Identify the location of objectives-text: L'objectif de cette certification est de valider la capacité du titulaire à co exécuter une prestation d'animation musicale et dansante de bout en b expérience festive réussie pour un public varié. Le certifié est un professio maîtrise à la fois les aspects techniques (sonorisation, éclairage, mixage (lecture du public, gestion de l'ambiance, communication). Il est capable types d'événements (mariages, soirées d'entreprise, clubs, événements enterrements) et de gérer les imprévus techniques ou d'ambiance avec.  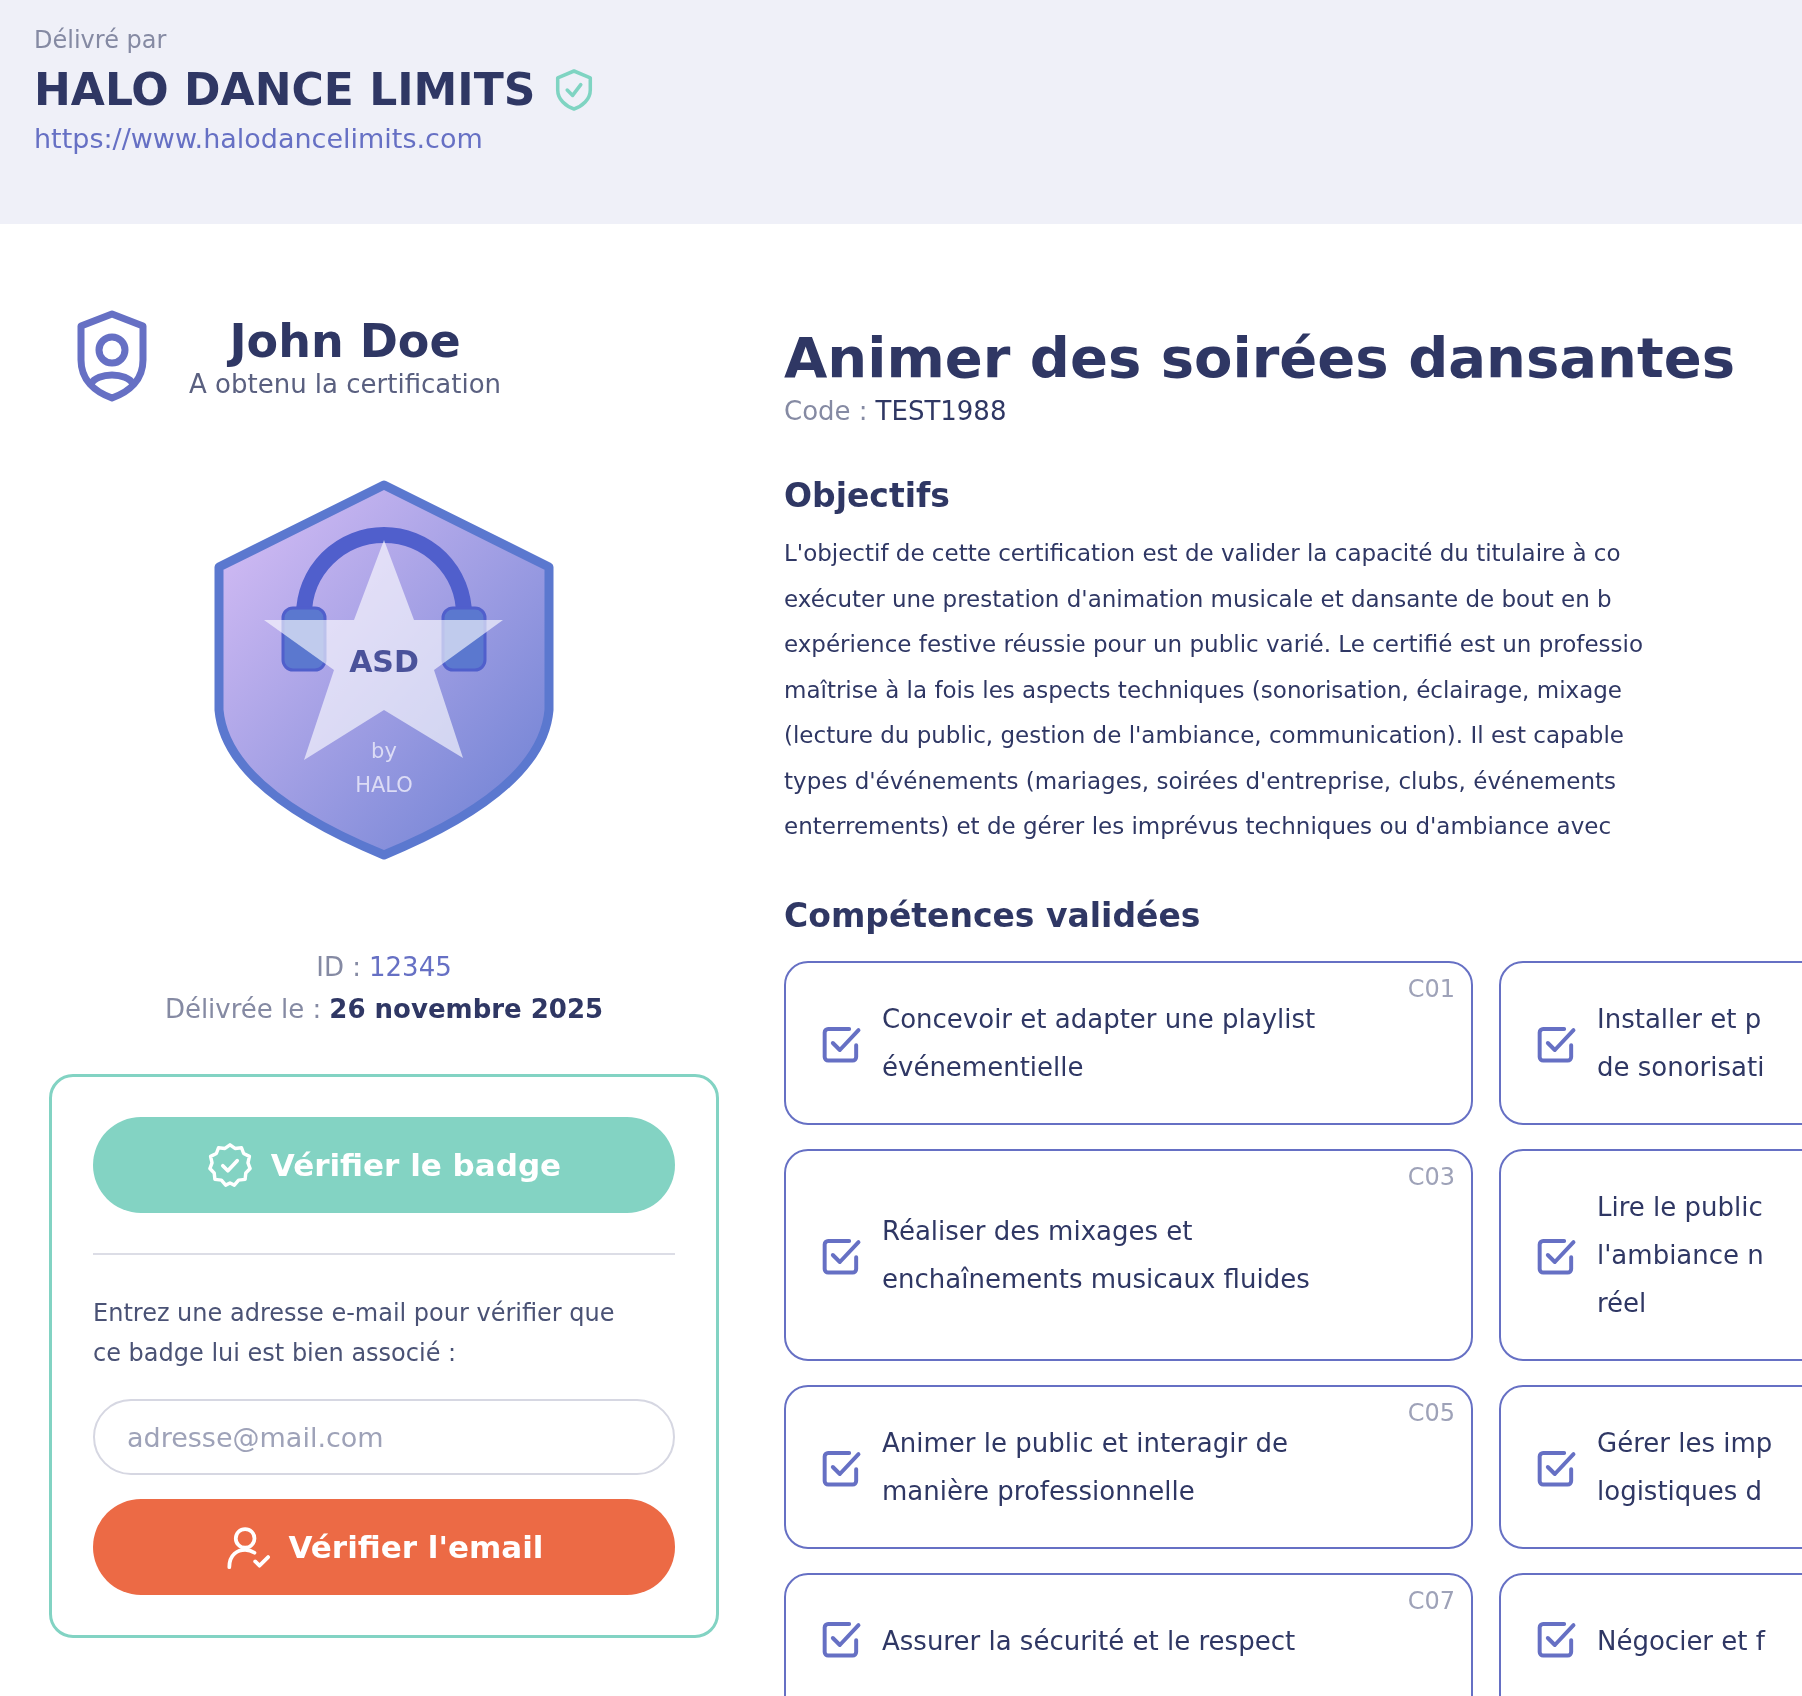
(1214, 690).